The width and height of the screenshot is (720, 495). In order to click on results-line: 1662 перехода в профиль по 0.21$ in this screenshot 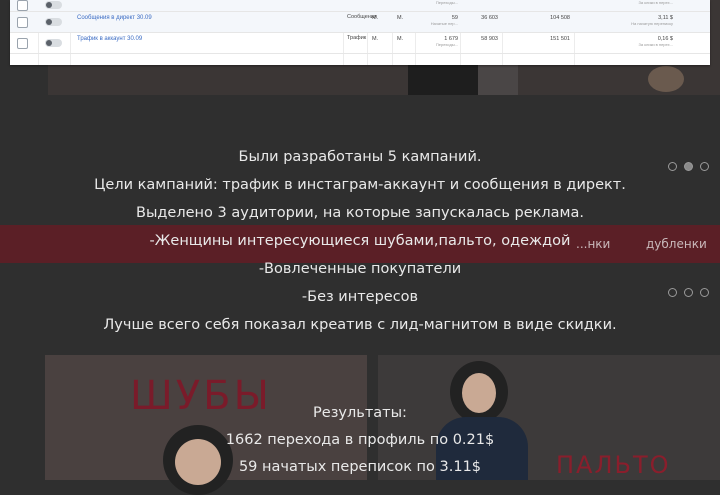, I will do `click(360, 440)`.